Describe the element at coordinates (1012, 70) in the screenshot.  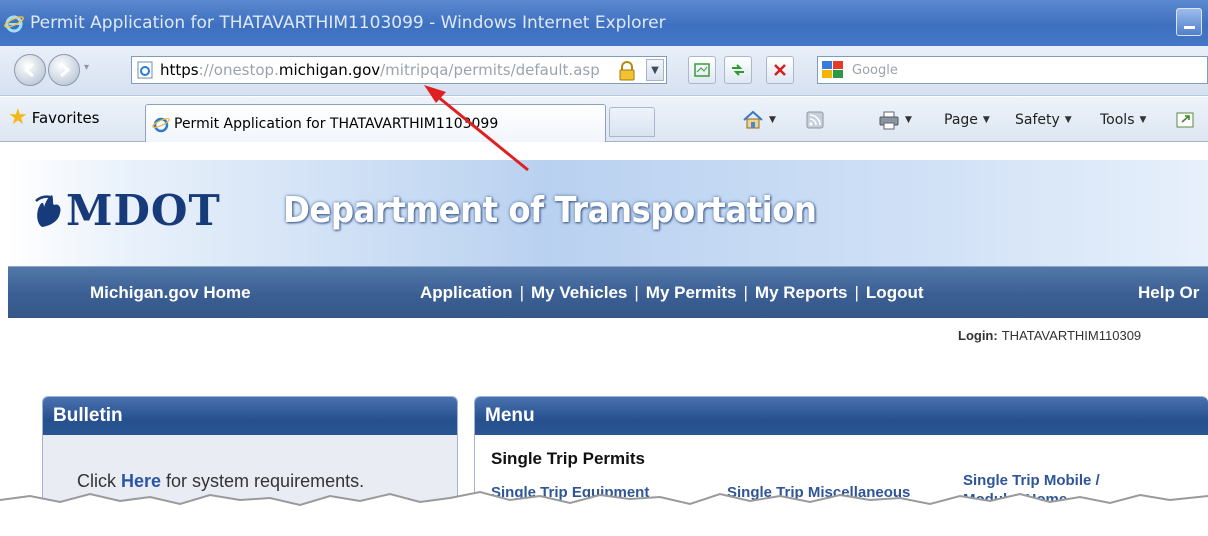
I see `search-input: Google` at that location.